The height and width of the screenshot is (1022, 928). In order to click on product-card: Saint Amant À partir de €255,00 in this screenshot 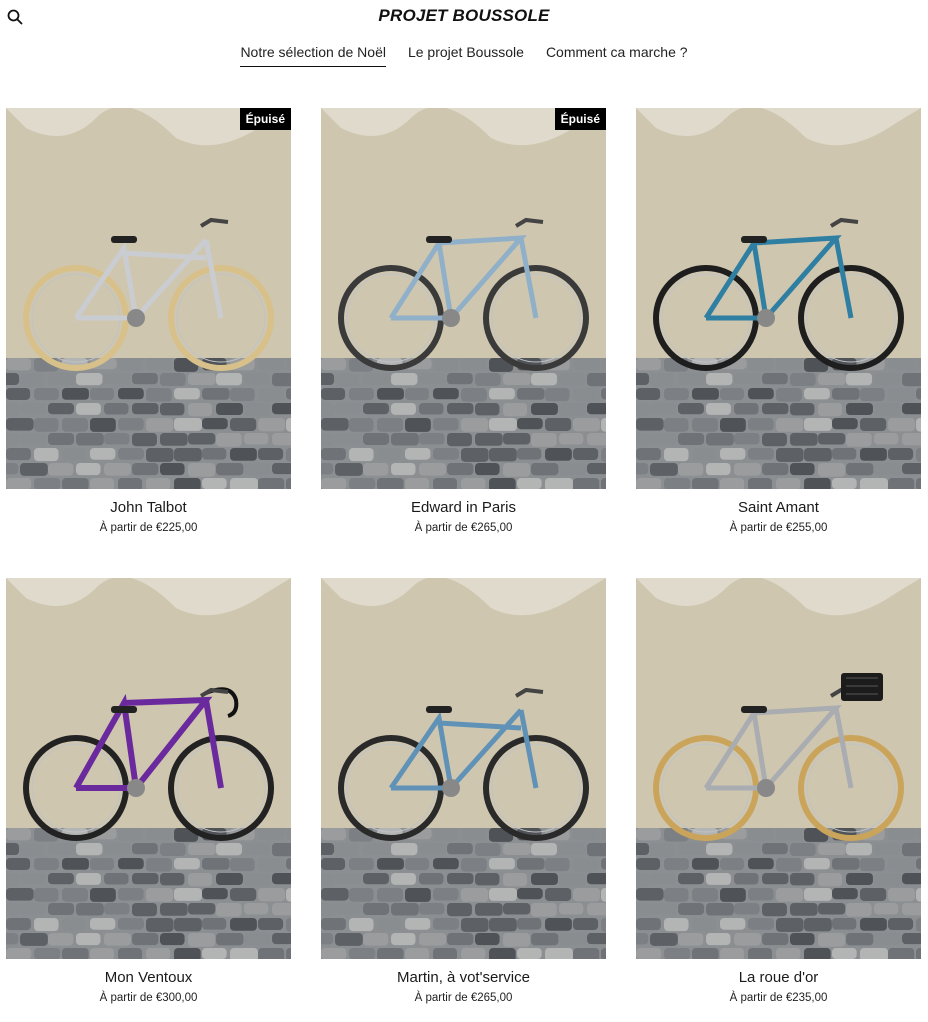, I will do `click(778, 321)`.